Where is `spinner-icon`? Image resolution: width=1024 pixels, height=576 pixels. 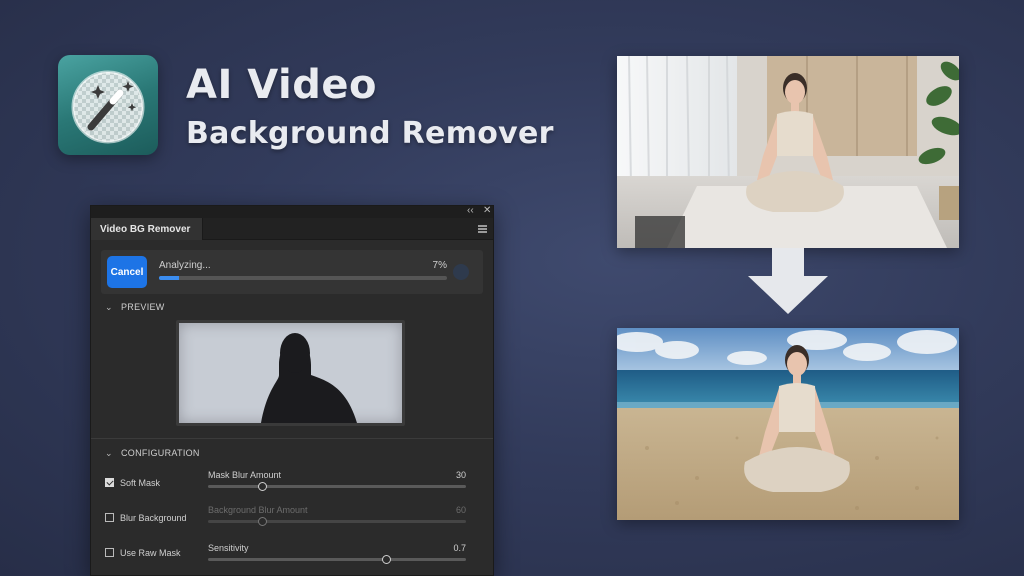 spinner-icon is located at coordinates (461, 272).